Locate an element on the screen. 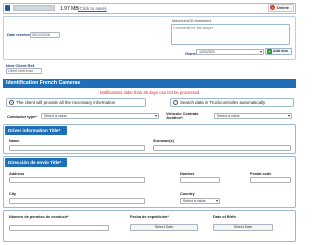 Image resolution: width=320 pixels, height=245 pixels. radio-checked-icon is located at coordinates (11, 102).